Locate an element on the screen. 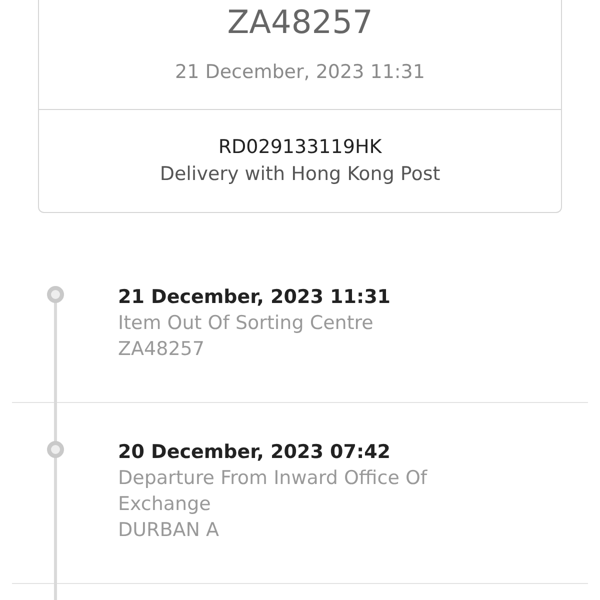  event-location: DURBAN A is located at coordinates (169, 530).